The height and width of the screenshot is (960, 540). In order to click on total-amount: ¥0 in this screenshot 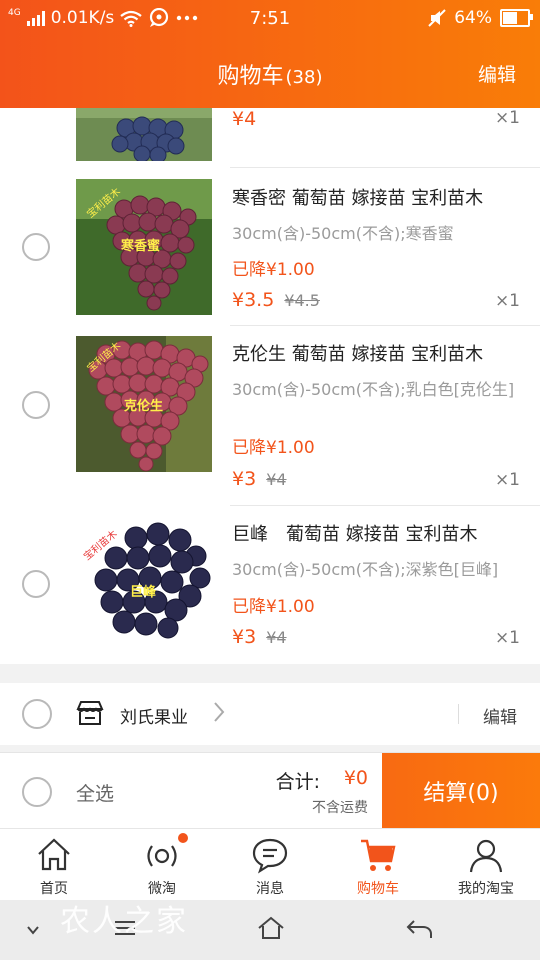, I will do `click(355, 778)`.